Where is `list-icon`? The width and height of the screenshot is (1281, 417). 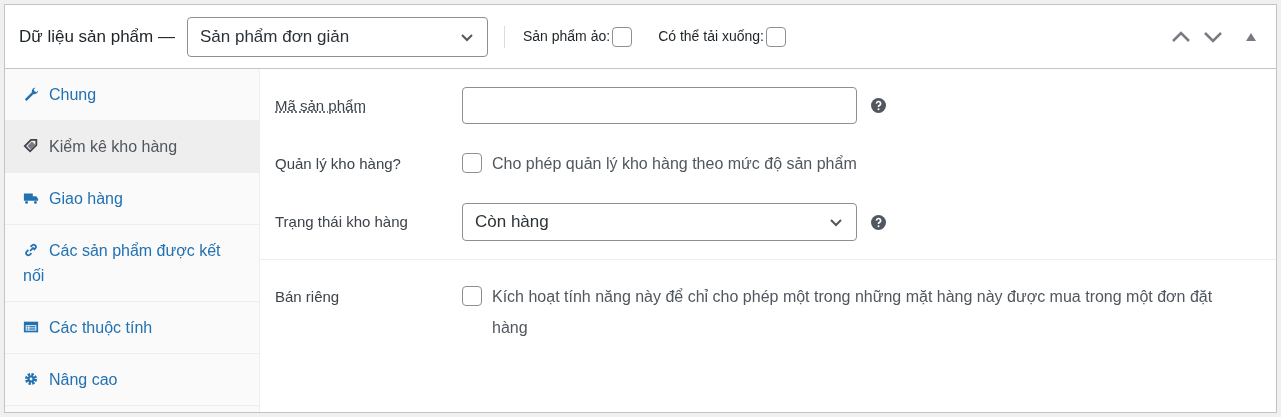 list-icon is located at coordinates (31, 327).